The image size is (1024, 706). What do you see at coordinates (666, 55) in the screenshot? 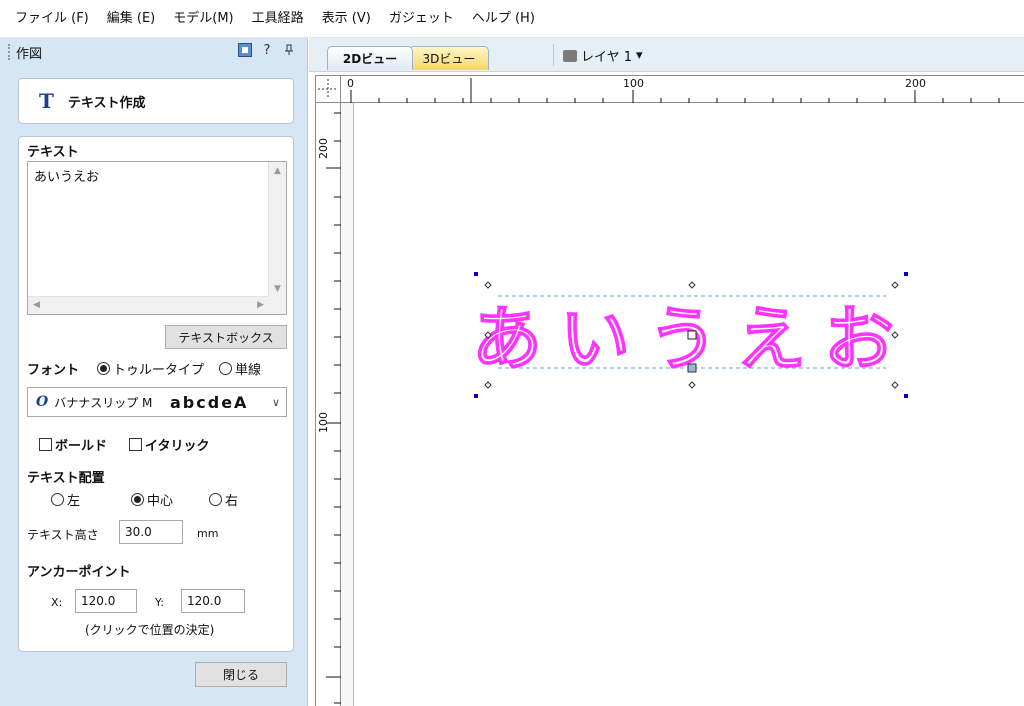
I see `view-tabstrip: 3Dビュー 2Dビュー レイヤ 1 ▾` at bounding box center [666, 55].